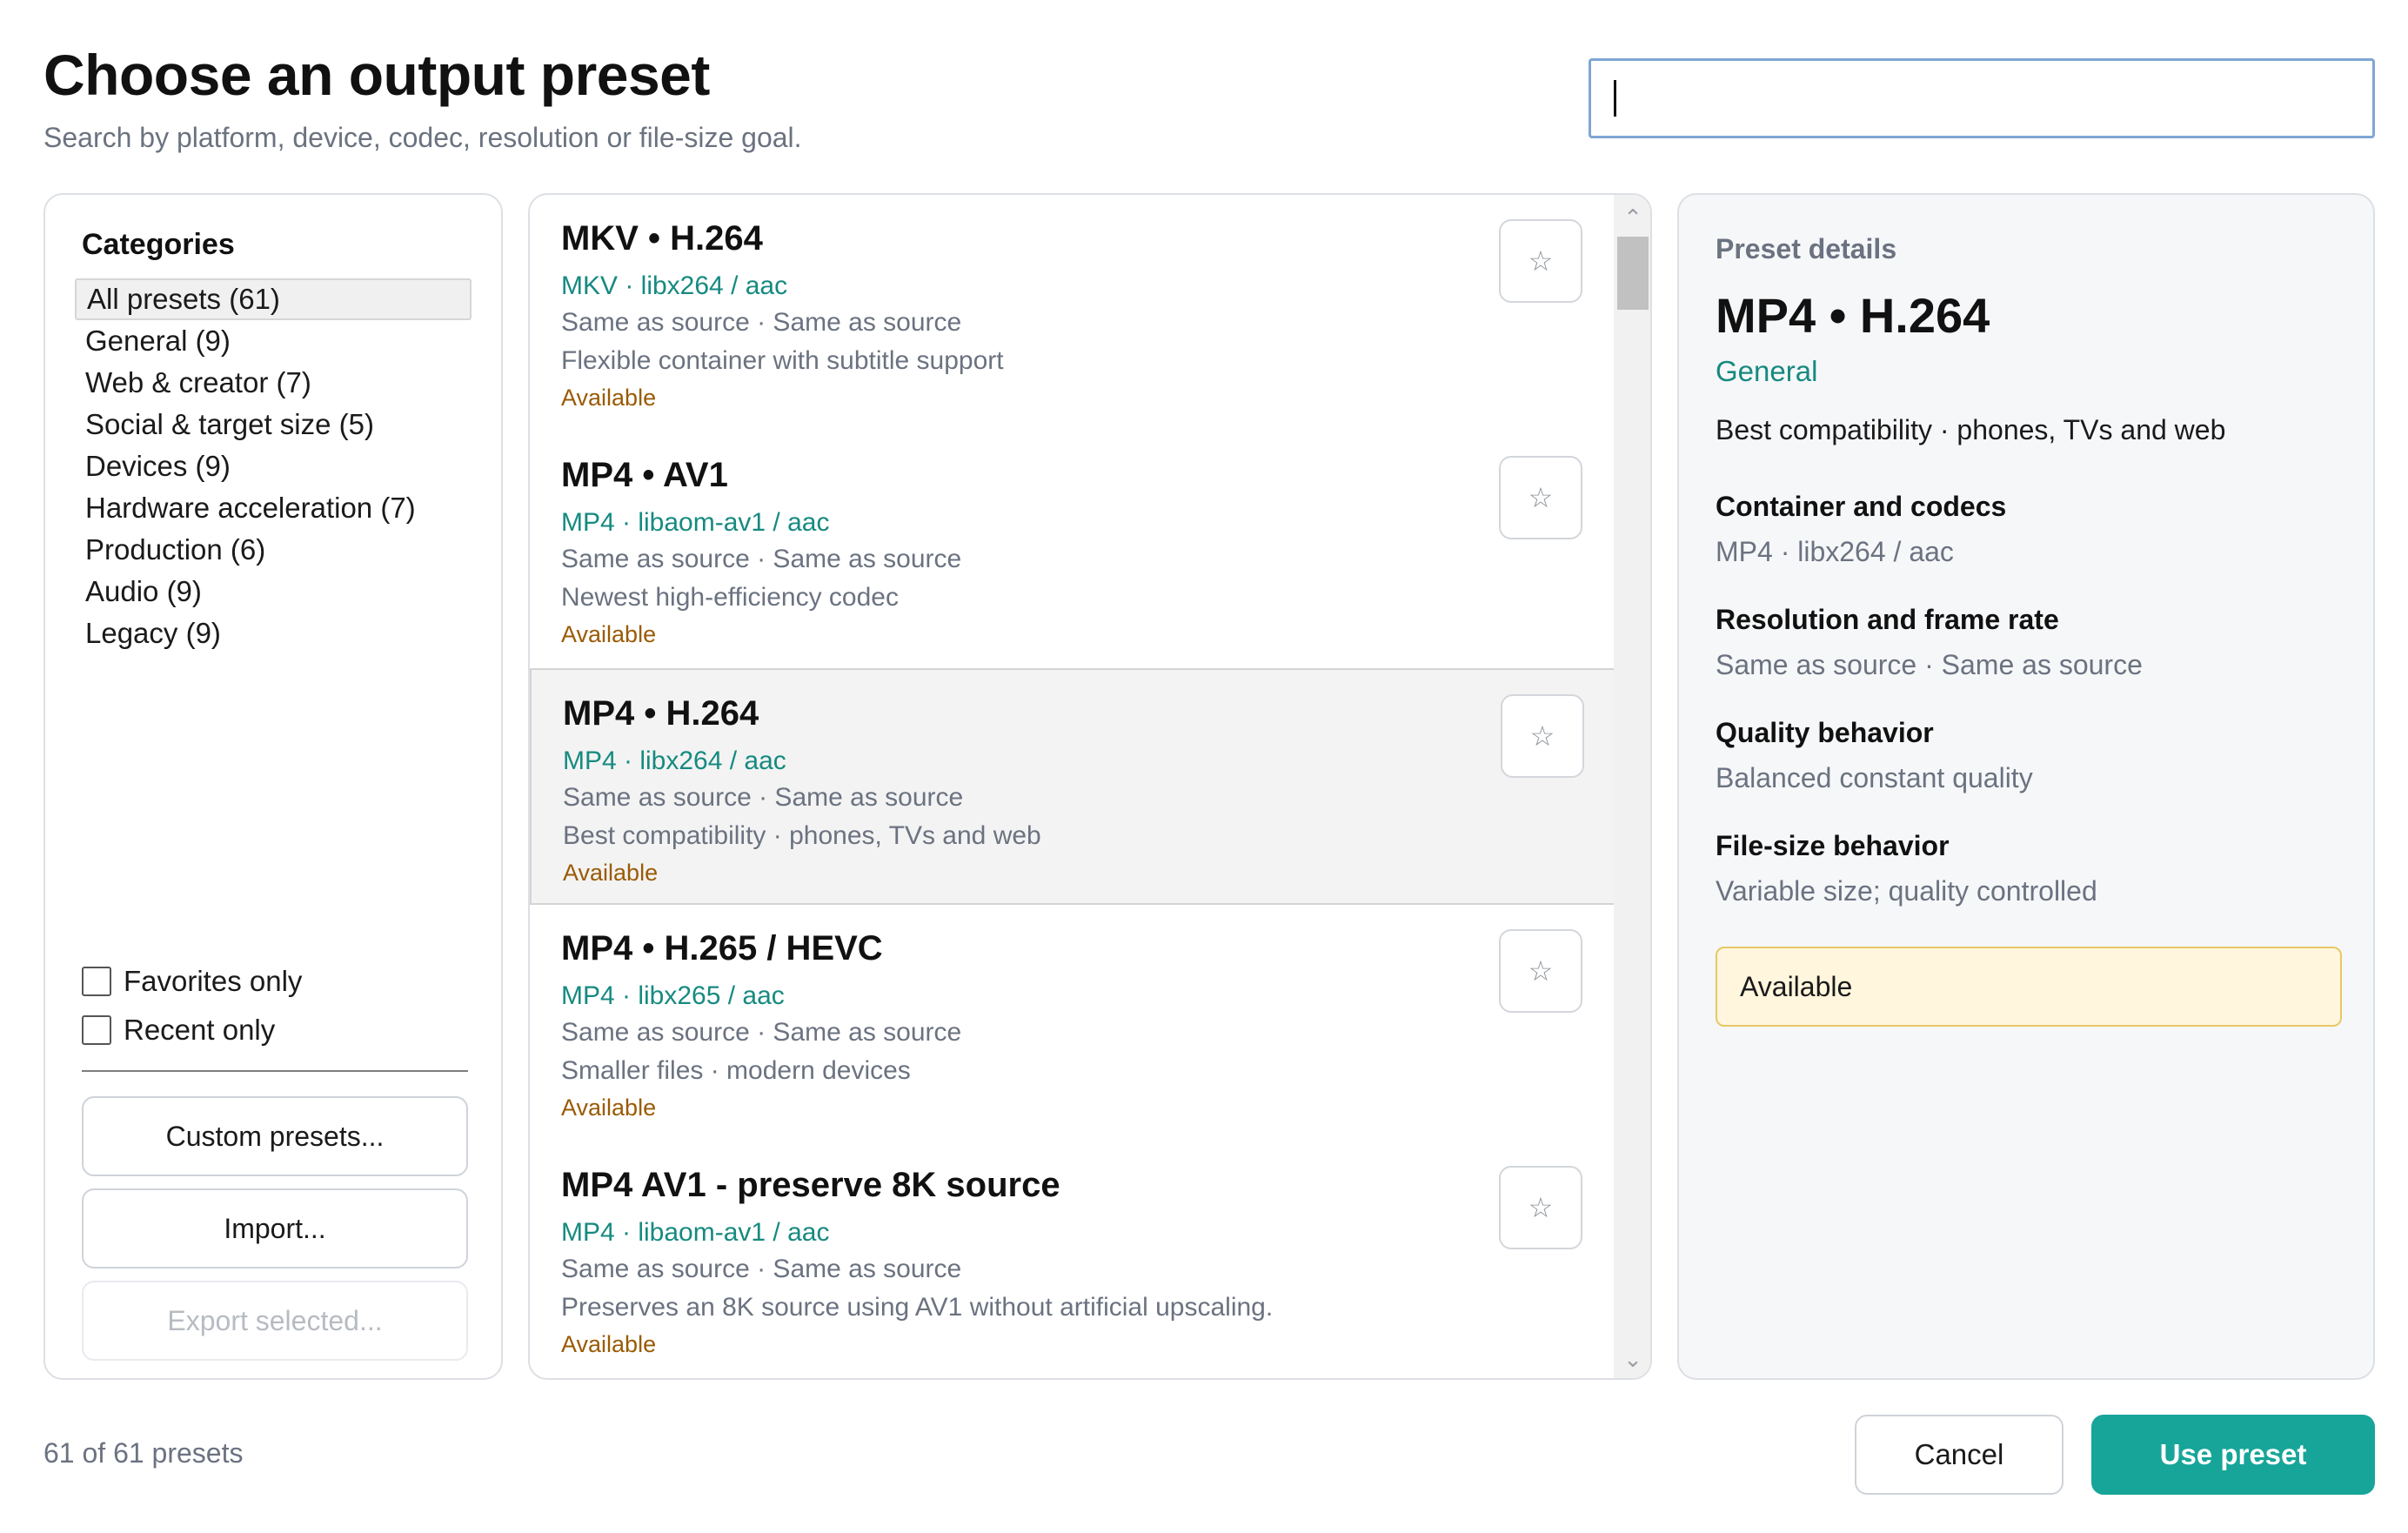  Describe the element at coordinates (675, 285) in the screenshot. I see `preset-codec: MKV · libx264 / aac` at that location.